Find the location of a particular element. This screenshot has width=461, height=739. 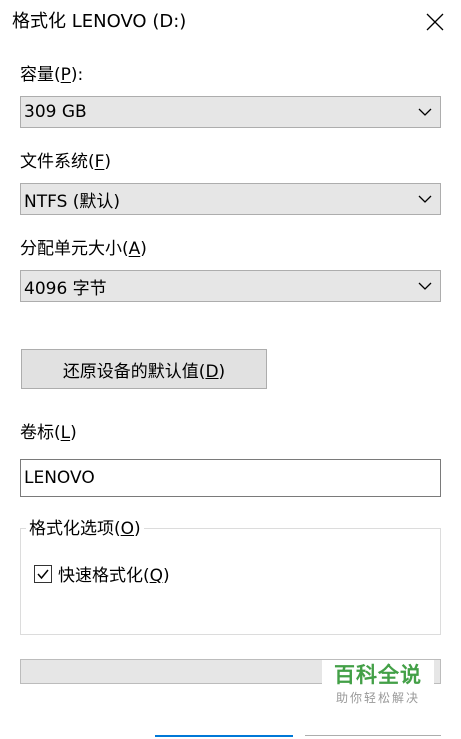

format-options-title: 格式化选项(O) is located at coordinates (85, 529).